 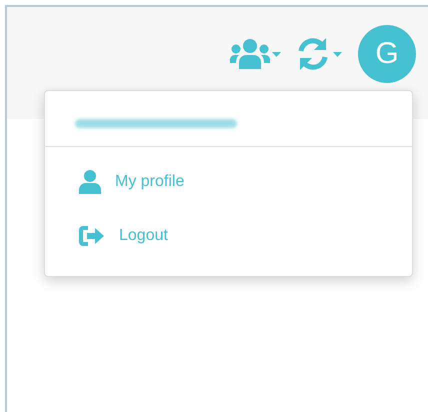 I want to click on avatar-button: G, so click(x=387, y=54).